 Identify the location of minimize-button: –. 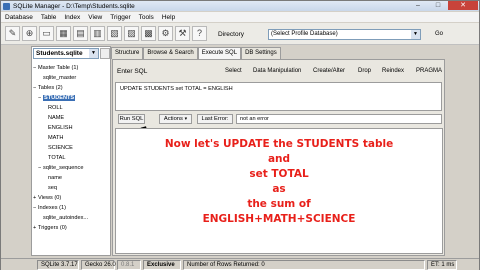
(418, 5).